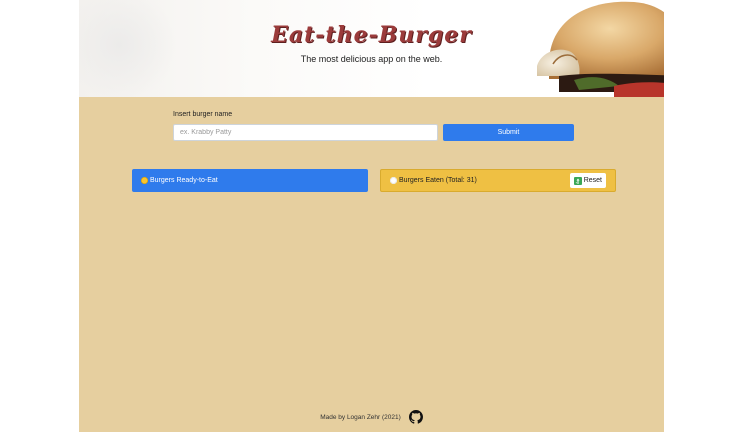 The image size is (742, 432). Describe the element at coordinates (371, 59) in the screenshot. I see `page-subtitle: The most delicious app on the web.` at that location.